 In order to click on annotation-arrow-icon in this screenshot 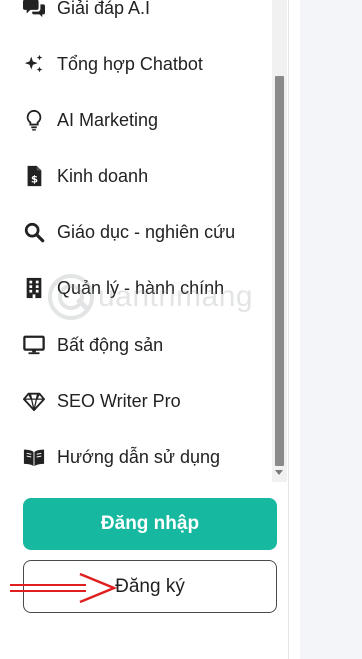, I will do `click(64, 588)`.